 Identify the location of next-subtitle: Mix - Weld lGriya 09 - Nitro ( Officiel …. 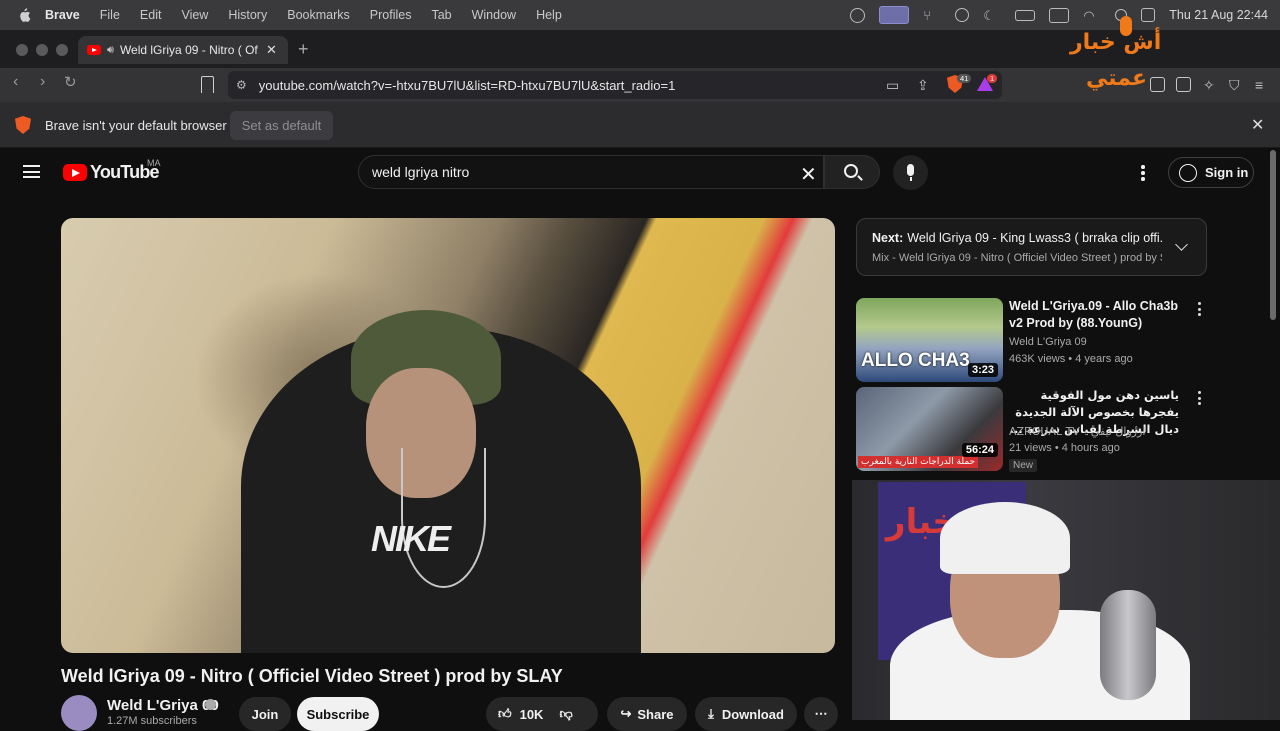
(1017, 258).